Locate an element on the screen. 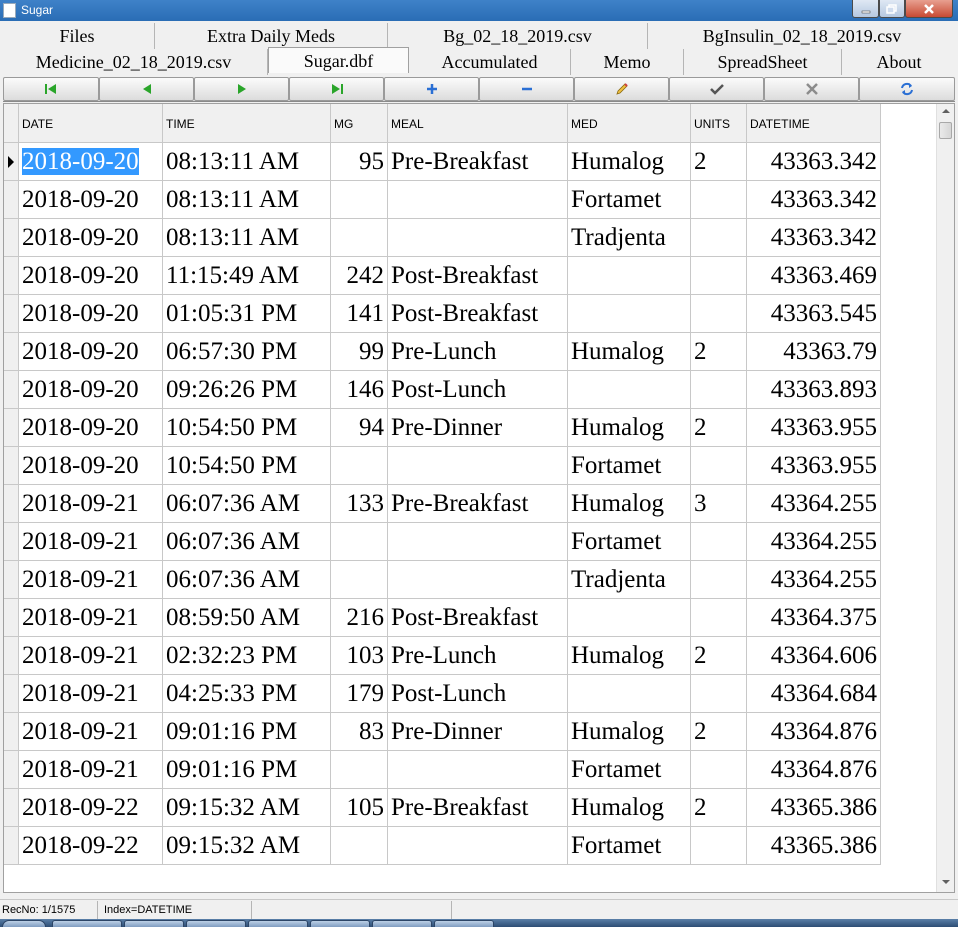 The image size is (958, 927). cell-mg: 103 is located at coordinates (359, 656).